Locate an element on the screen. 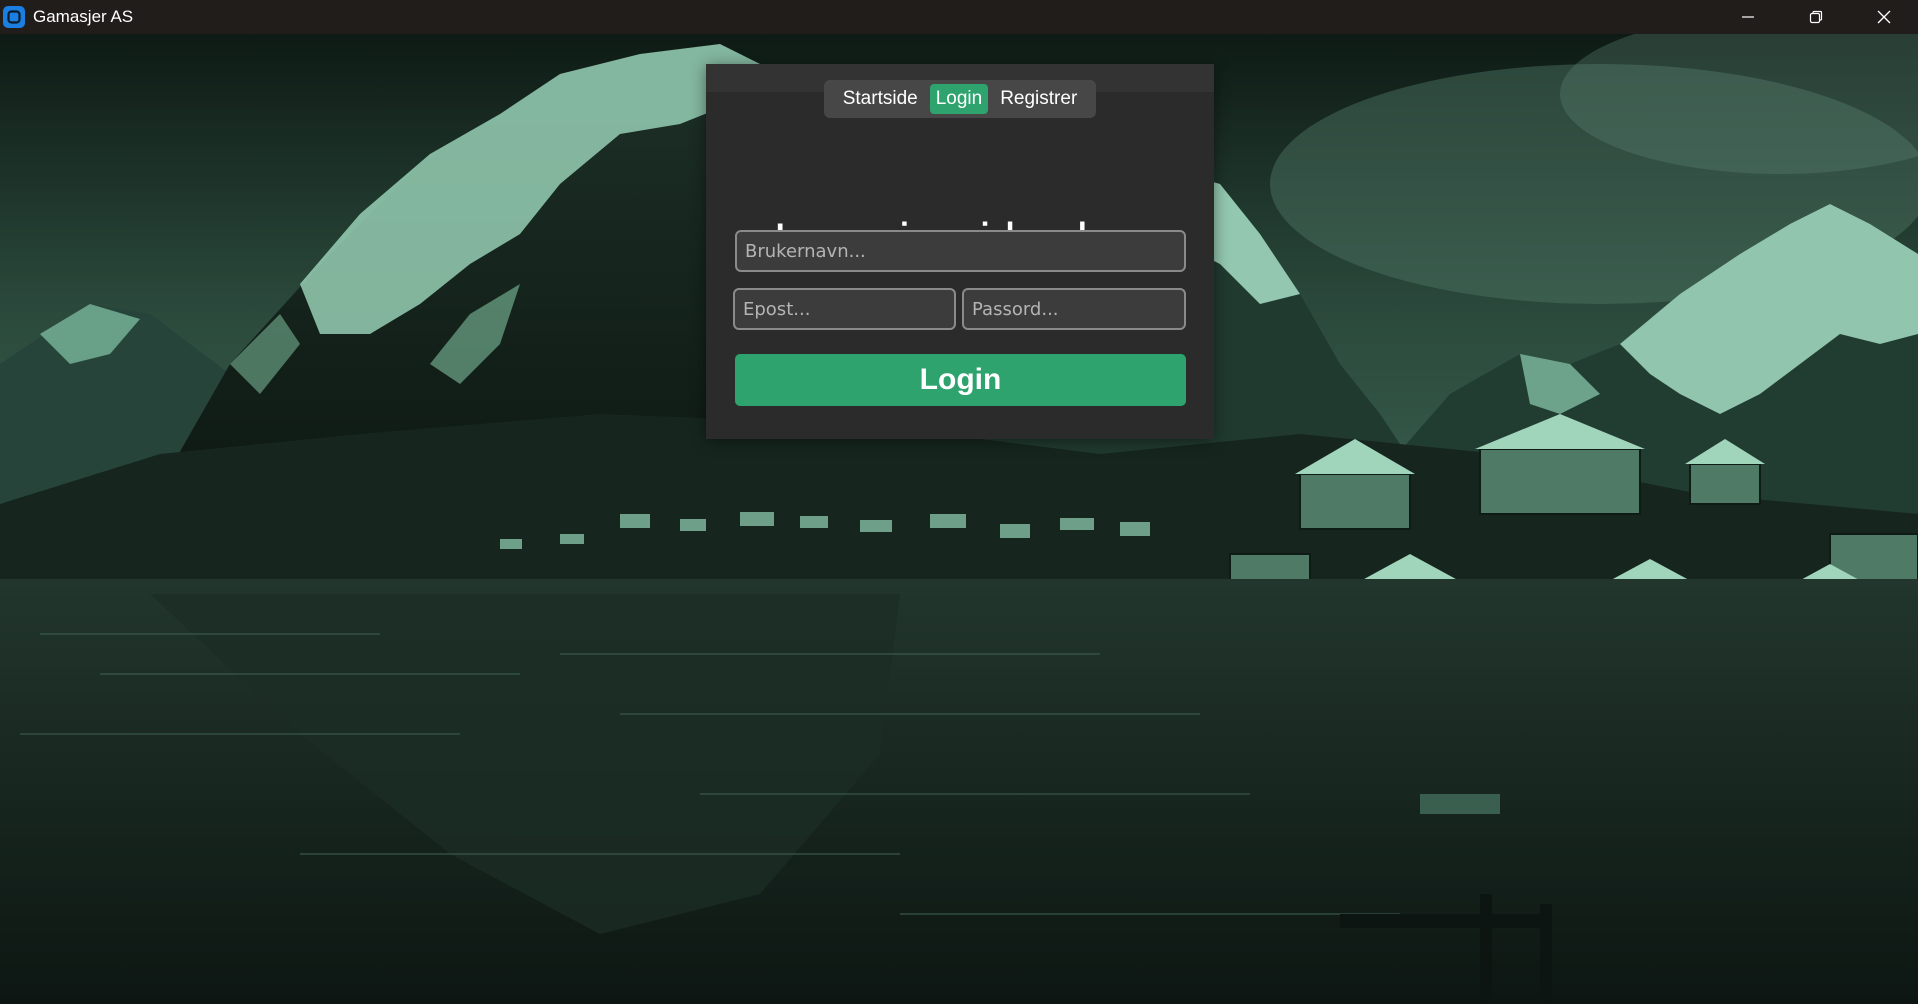  restore-button is located at coordinates (1816, 17).